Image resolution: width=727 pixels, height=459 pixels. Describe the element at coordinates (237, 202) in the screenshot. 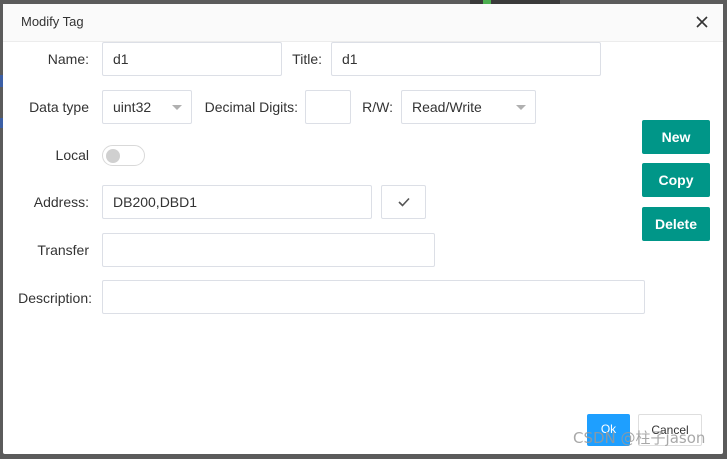

I see `address-input: DB200,DBD1` at that location.